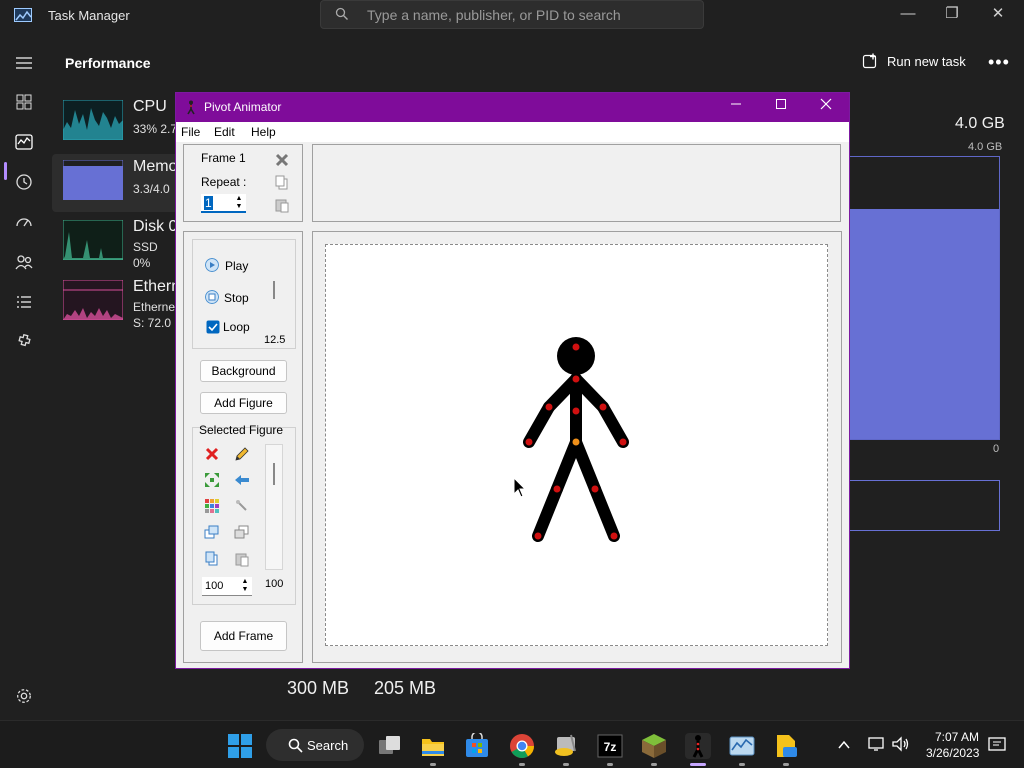  What do you see at coordinates (494, 15) in the screenshot?
I see `search-placeholder: Type a name, publisher, or PID to search` at bounding box center [494, 15].